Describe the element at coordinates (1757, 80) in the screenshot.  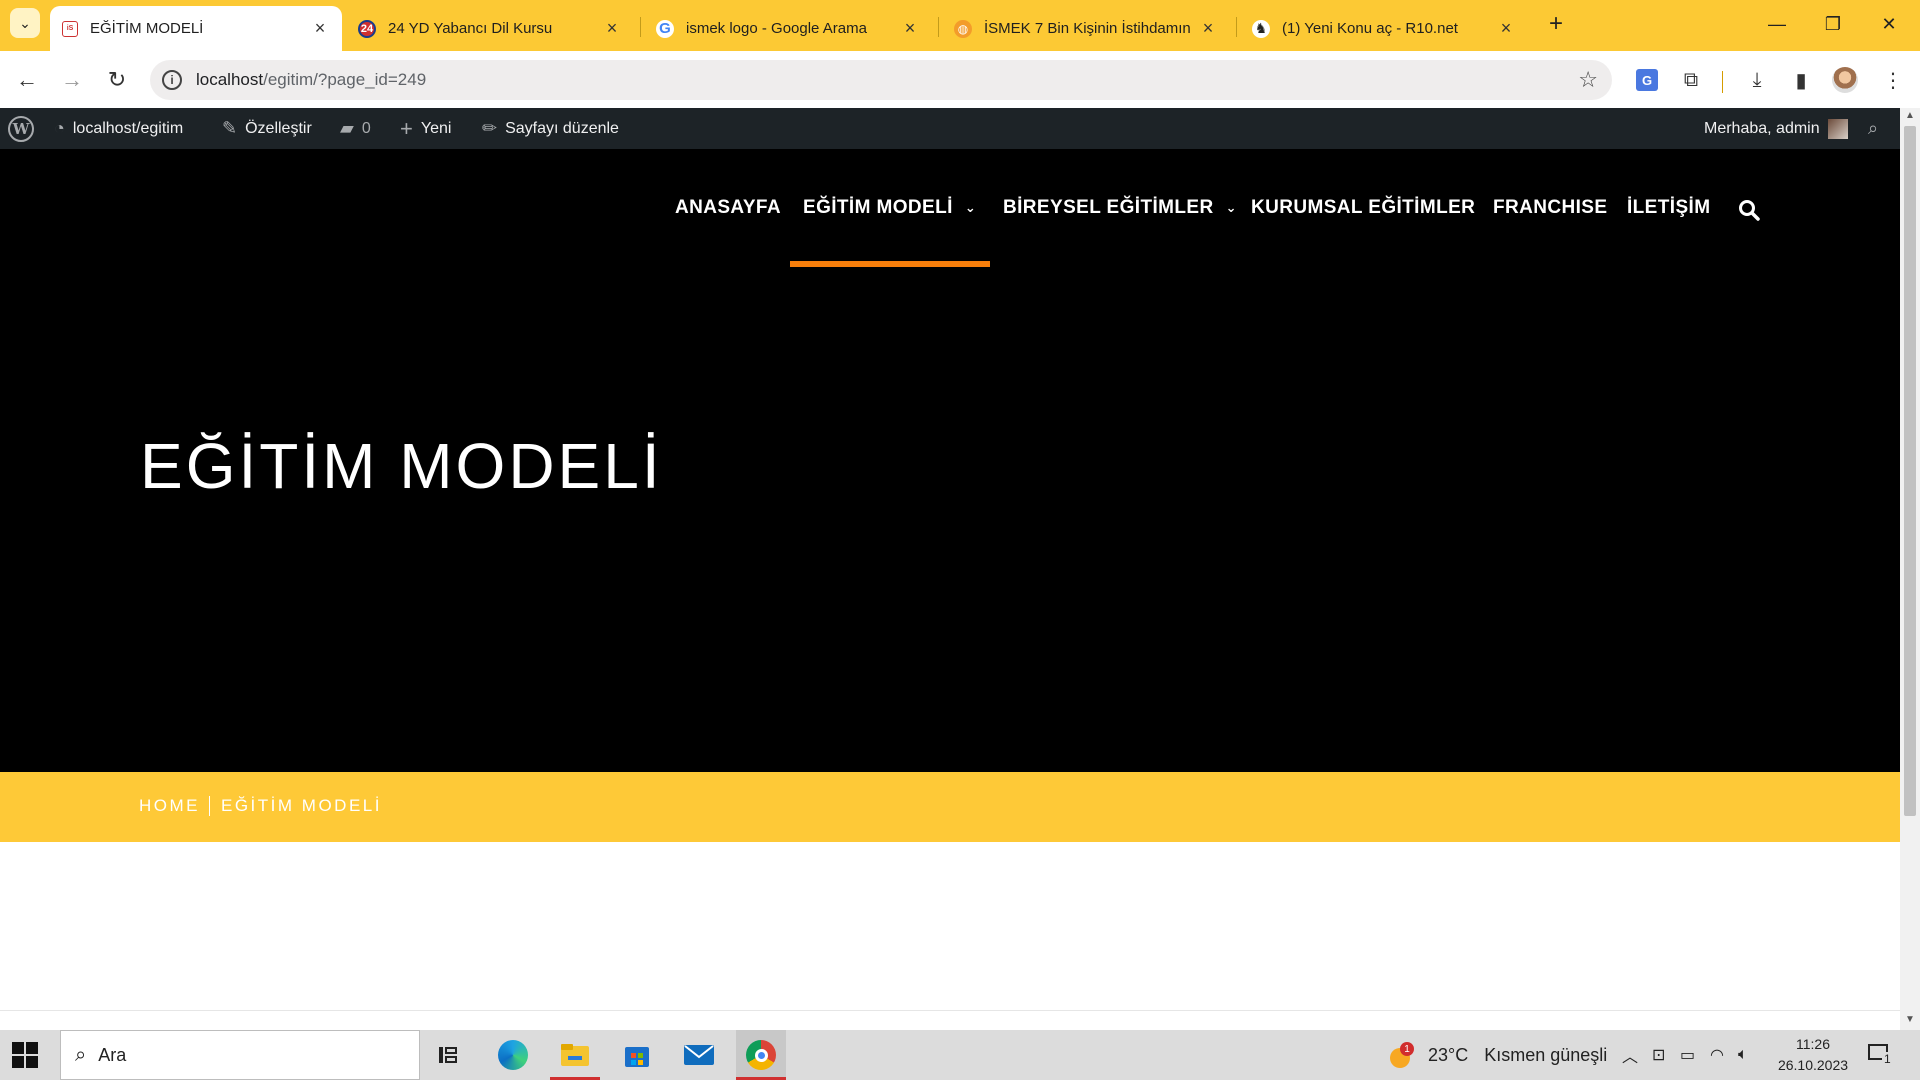
I see `download-icon: ⤓` at that location.